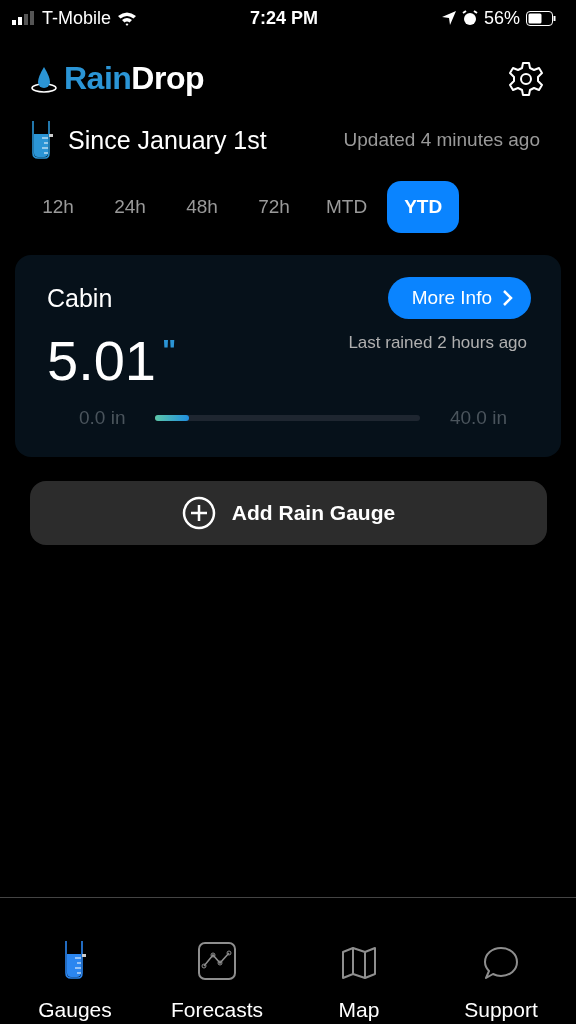 Image resolution: width=576 pixels, height=1024 pixels. Describe the element at coordinates (134, 78) in the screenshot. I see `app-logo-text: RainDrop` at that location.